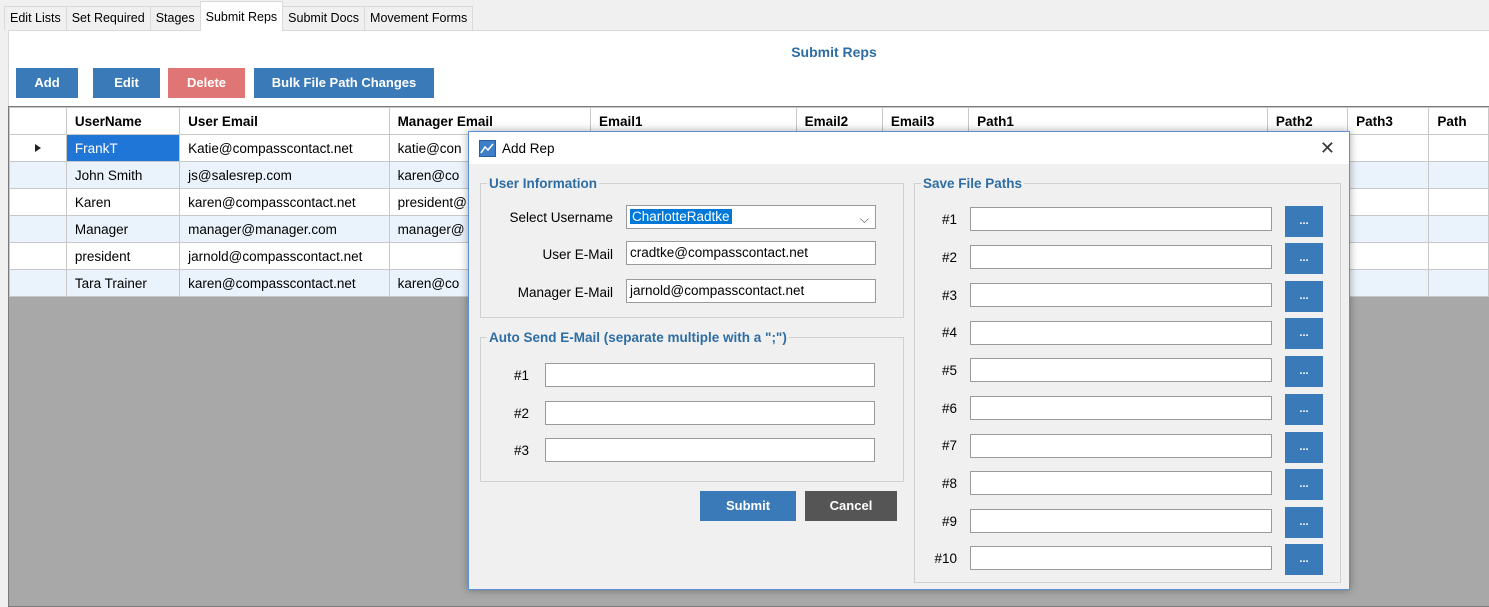 Image resolution: width=1489 pixels, height=607 pixels. Describe the element at coordinates (751, 217) in the screenshot. I see `select-username-dropdown: CharlotteRadtke ⌵` at that location.